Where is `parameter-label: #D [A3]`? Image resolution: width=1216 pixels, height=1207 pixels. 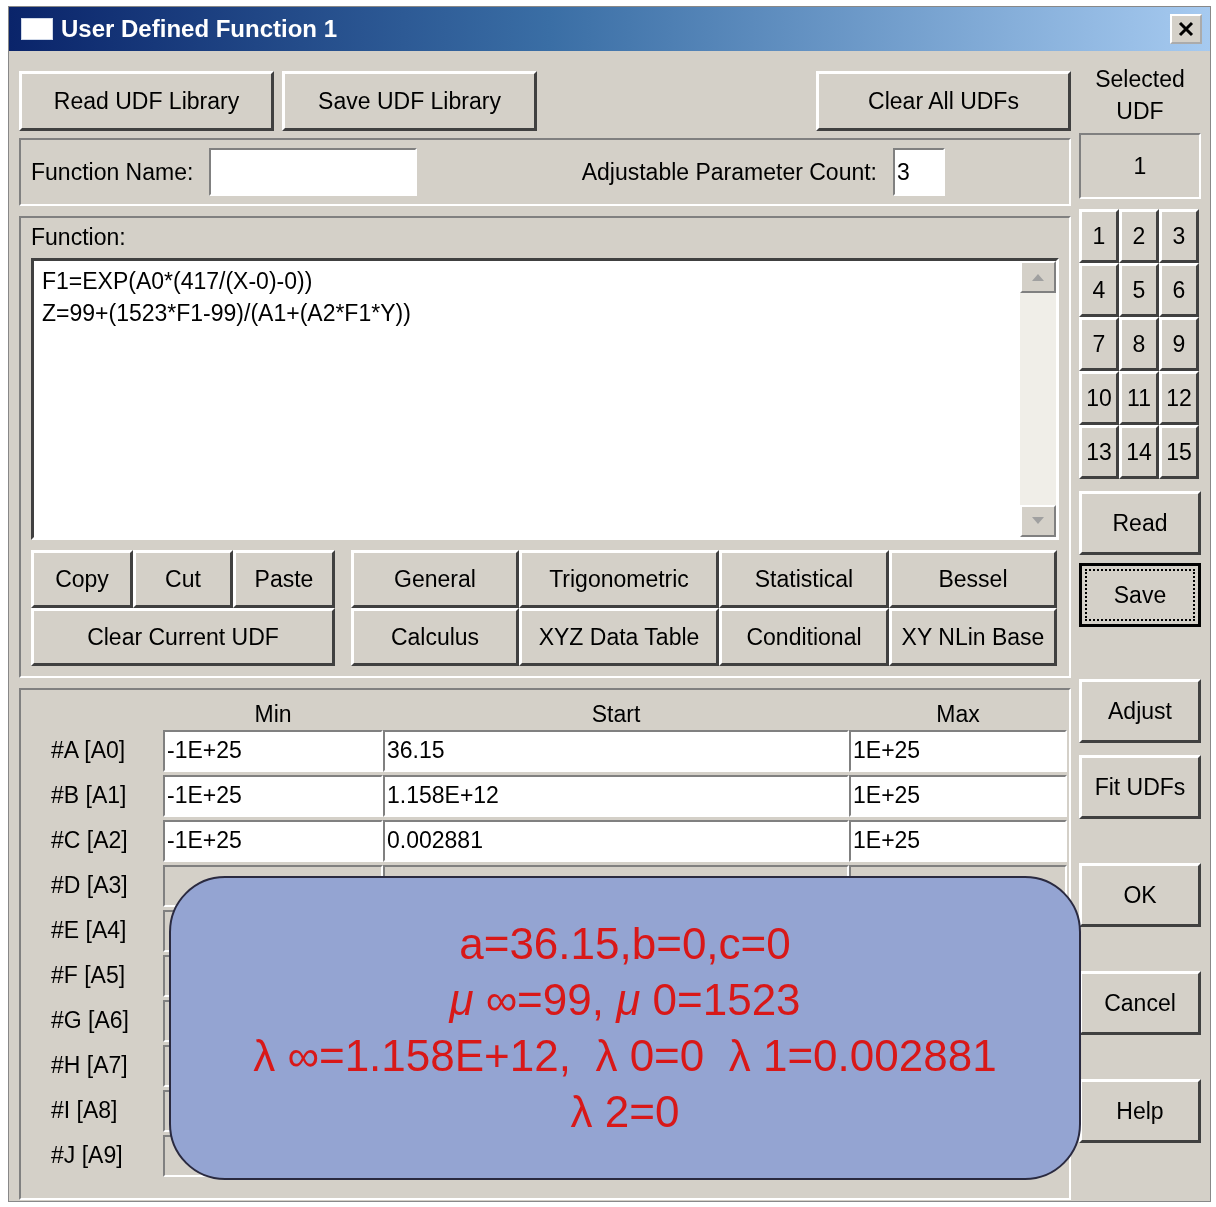
parameter-label: #D [A3] is located at coordinates (89, 885).